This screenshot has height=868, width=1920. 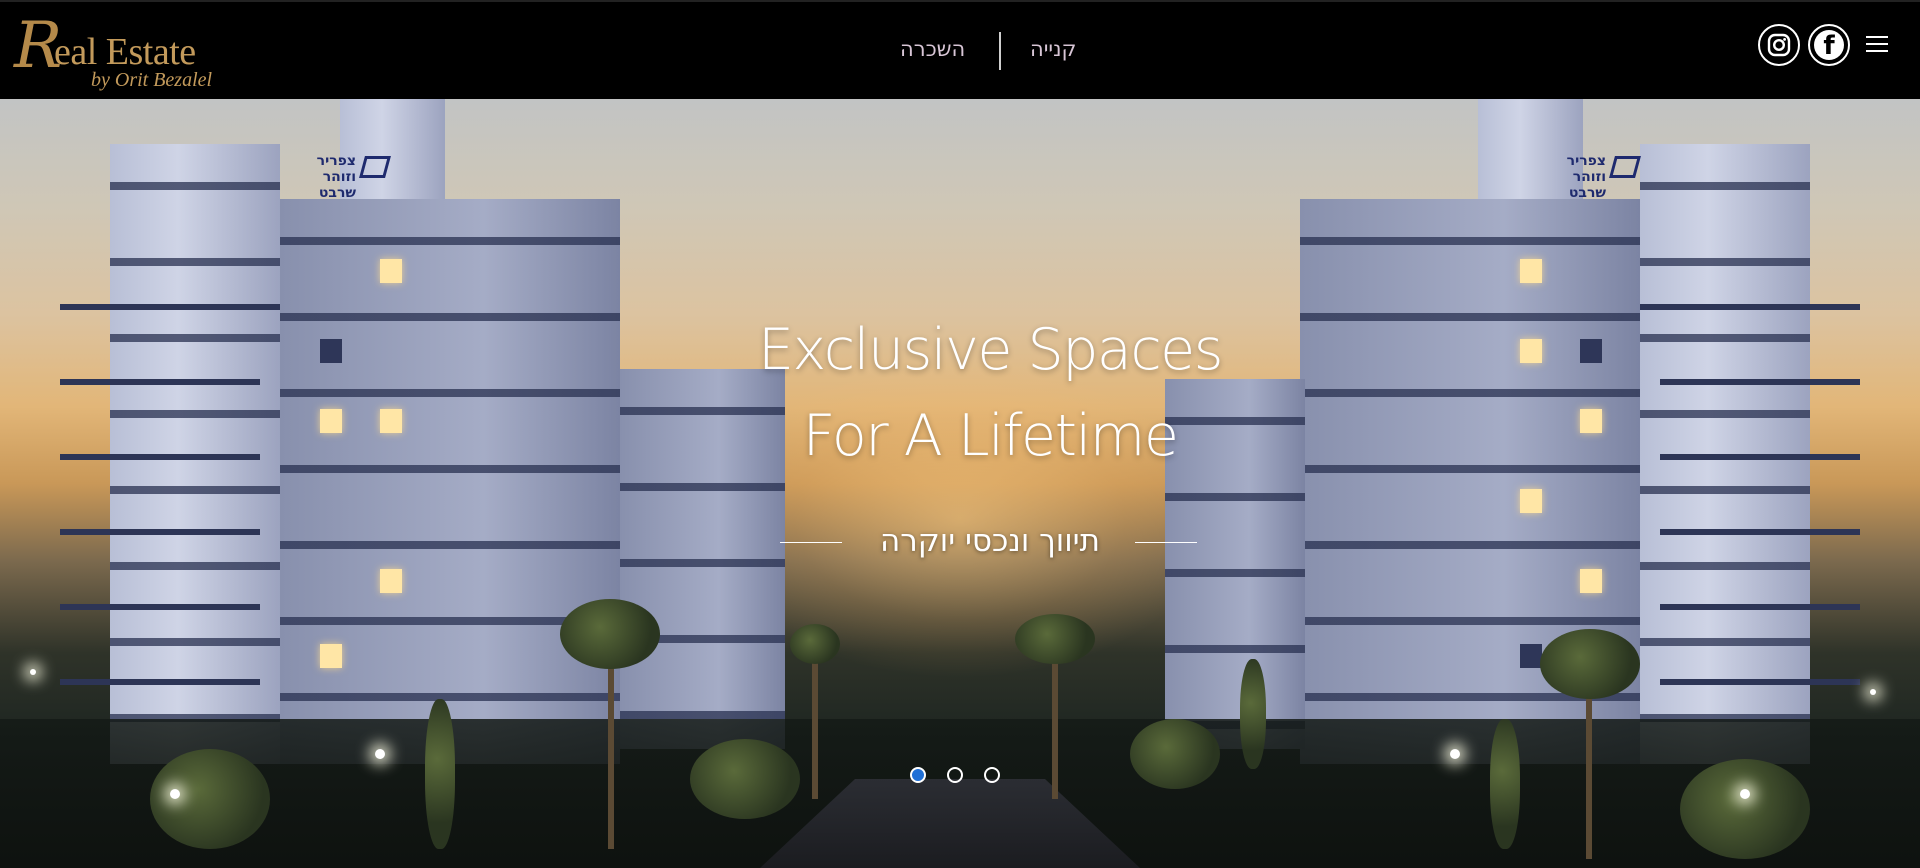 I want to click on building-sign-left: צפריר וזוהר שרבט, so click(x=336, y=177).